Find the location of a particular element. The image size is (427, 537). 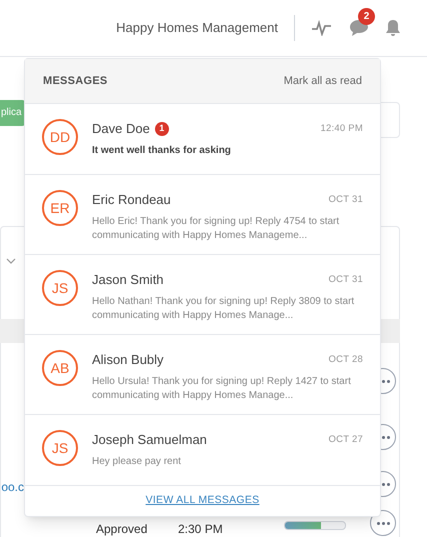

status-text: Approved is located at coordinates (122, 529).